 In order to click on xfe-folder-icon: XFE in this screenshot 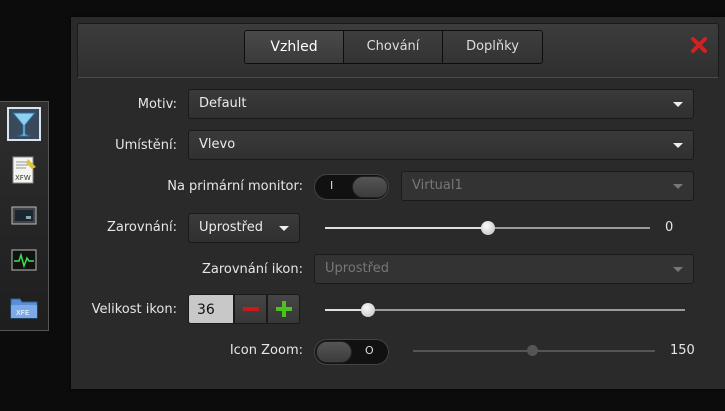, I will do `click(24, 308)`.